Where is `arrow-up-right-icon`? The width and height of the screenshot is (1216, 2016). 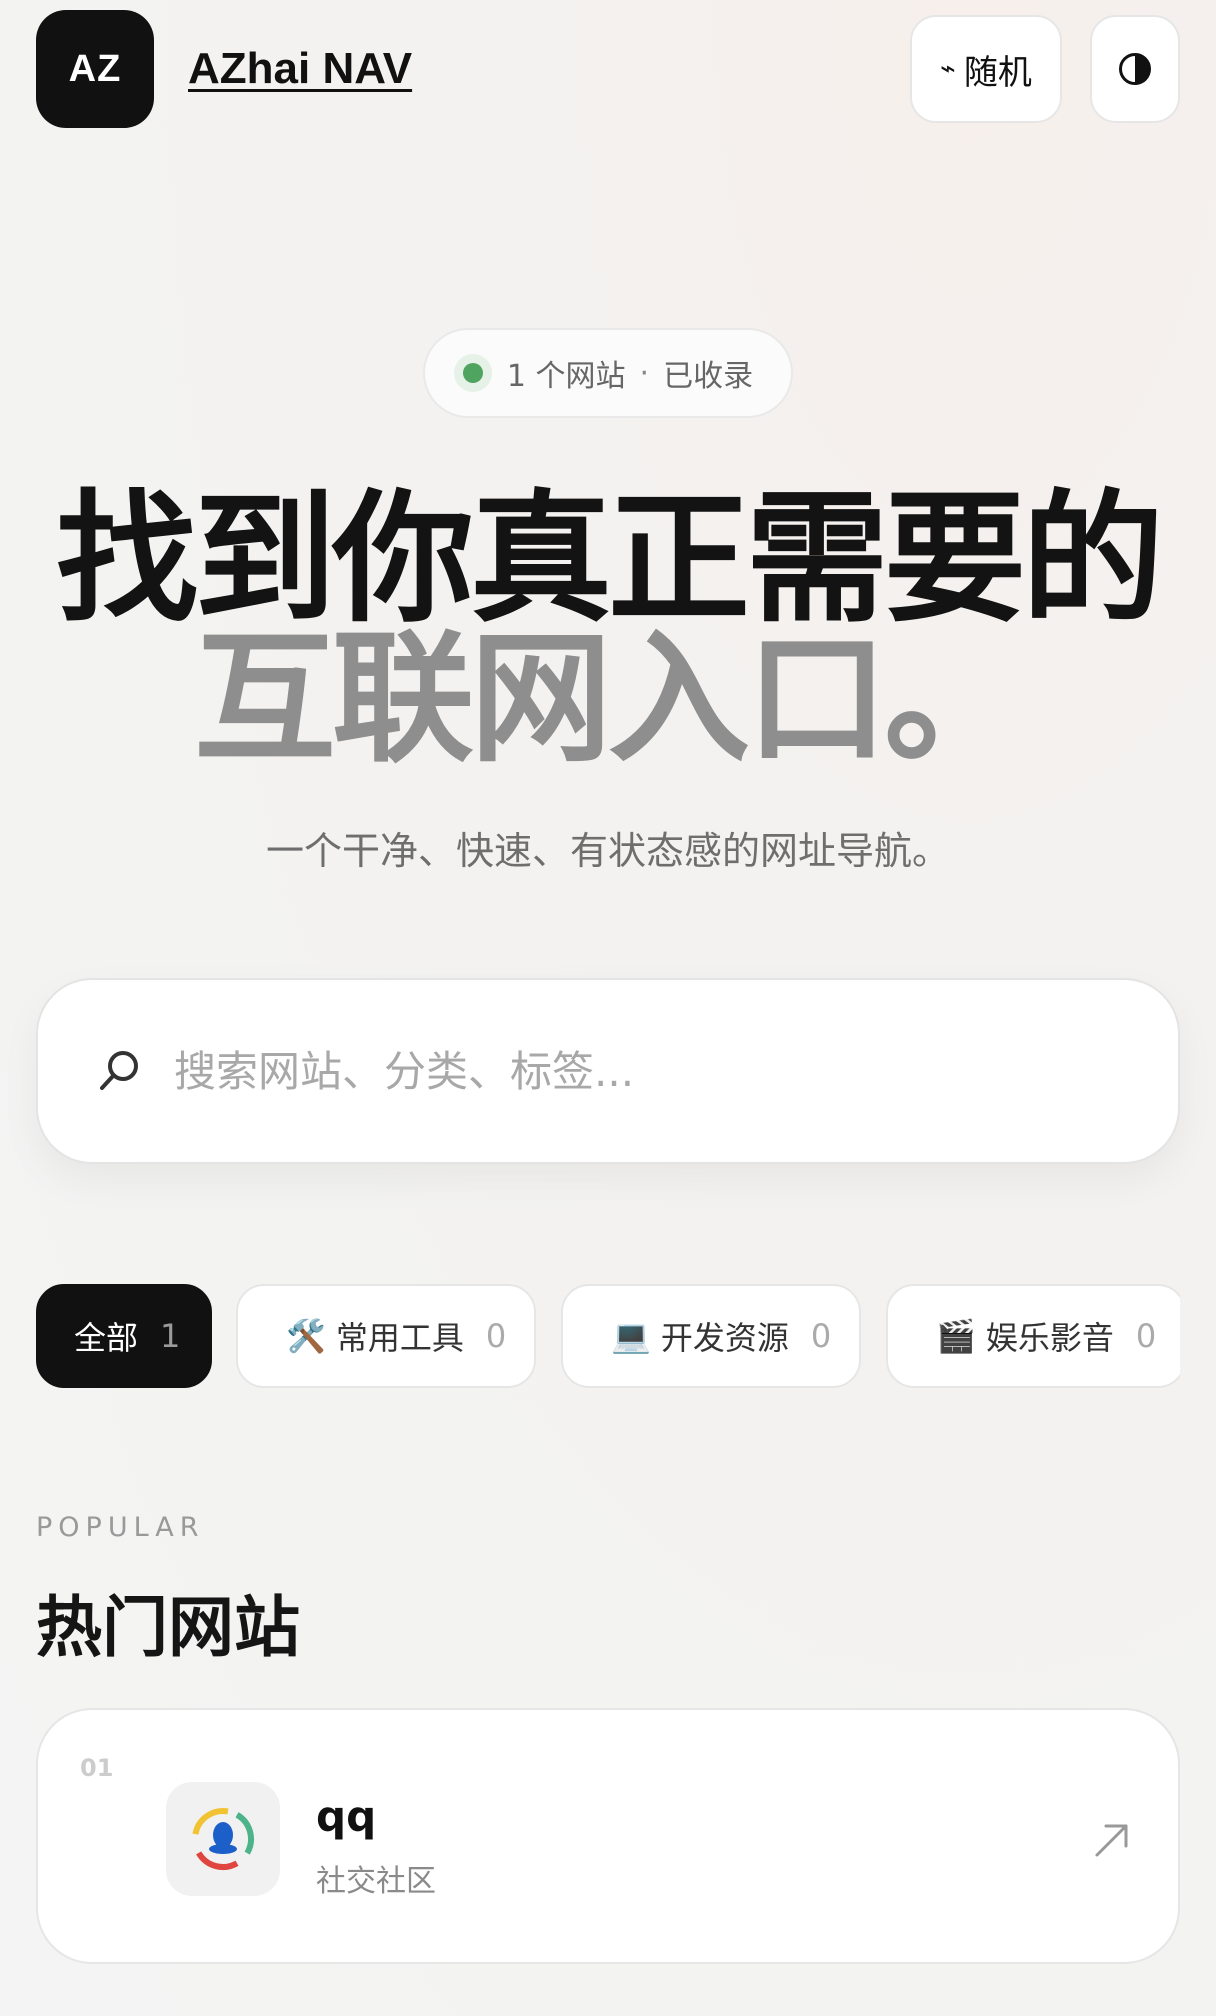
arrow-up-right-icon is located at coordinates (1111, 1840).